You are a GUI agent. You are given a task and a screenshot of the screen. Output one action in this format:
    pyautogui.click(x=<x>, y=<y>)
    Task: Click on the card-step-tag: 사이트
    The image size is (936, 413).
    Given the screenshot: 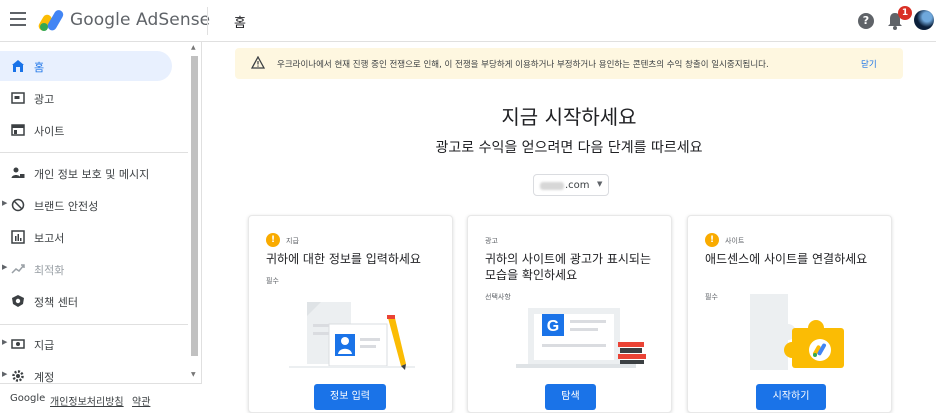 What is the action you would take?
    pyautogui.click(x=735, y=241)
    